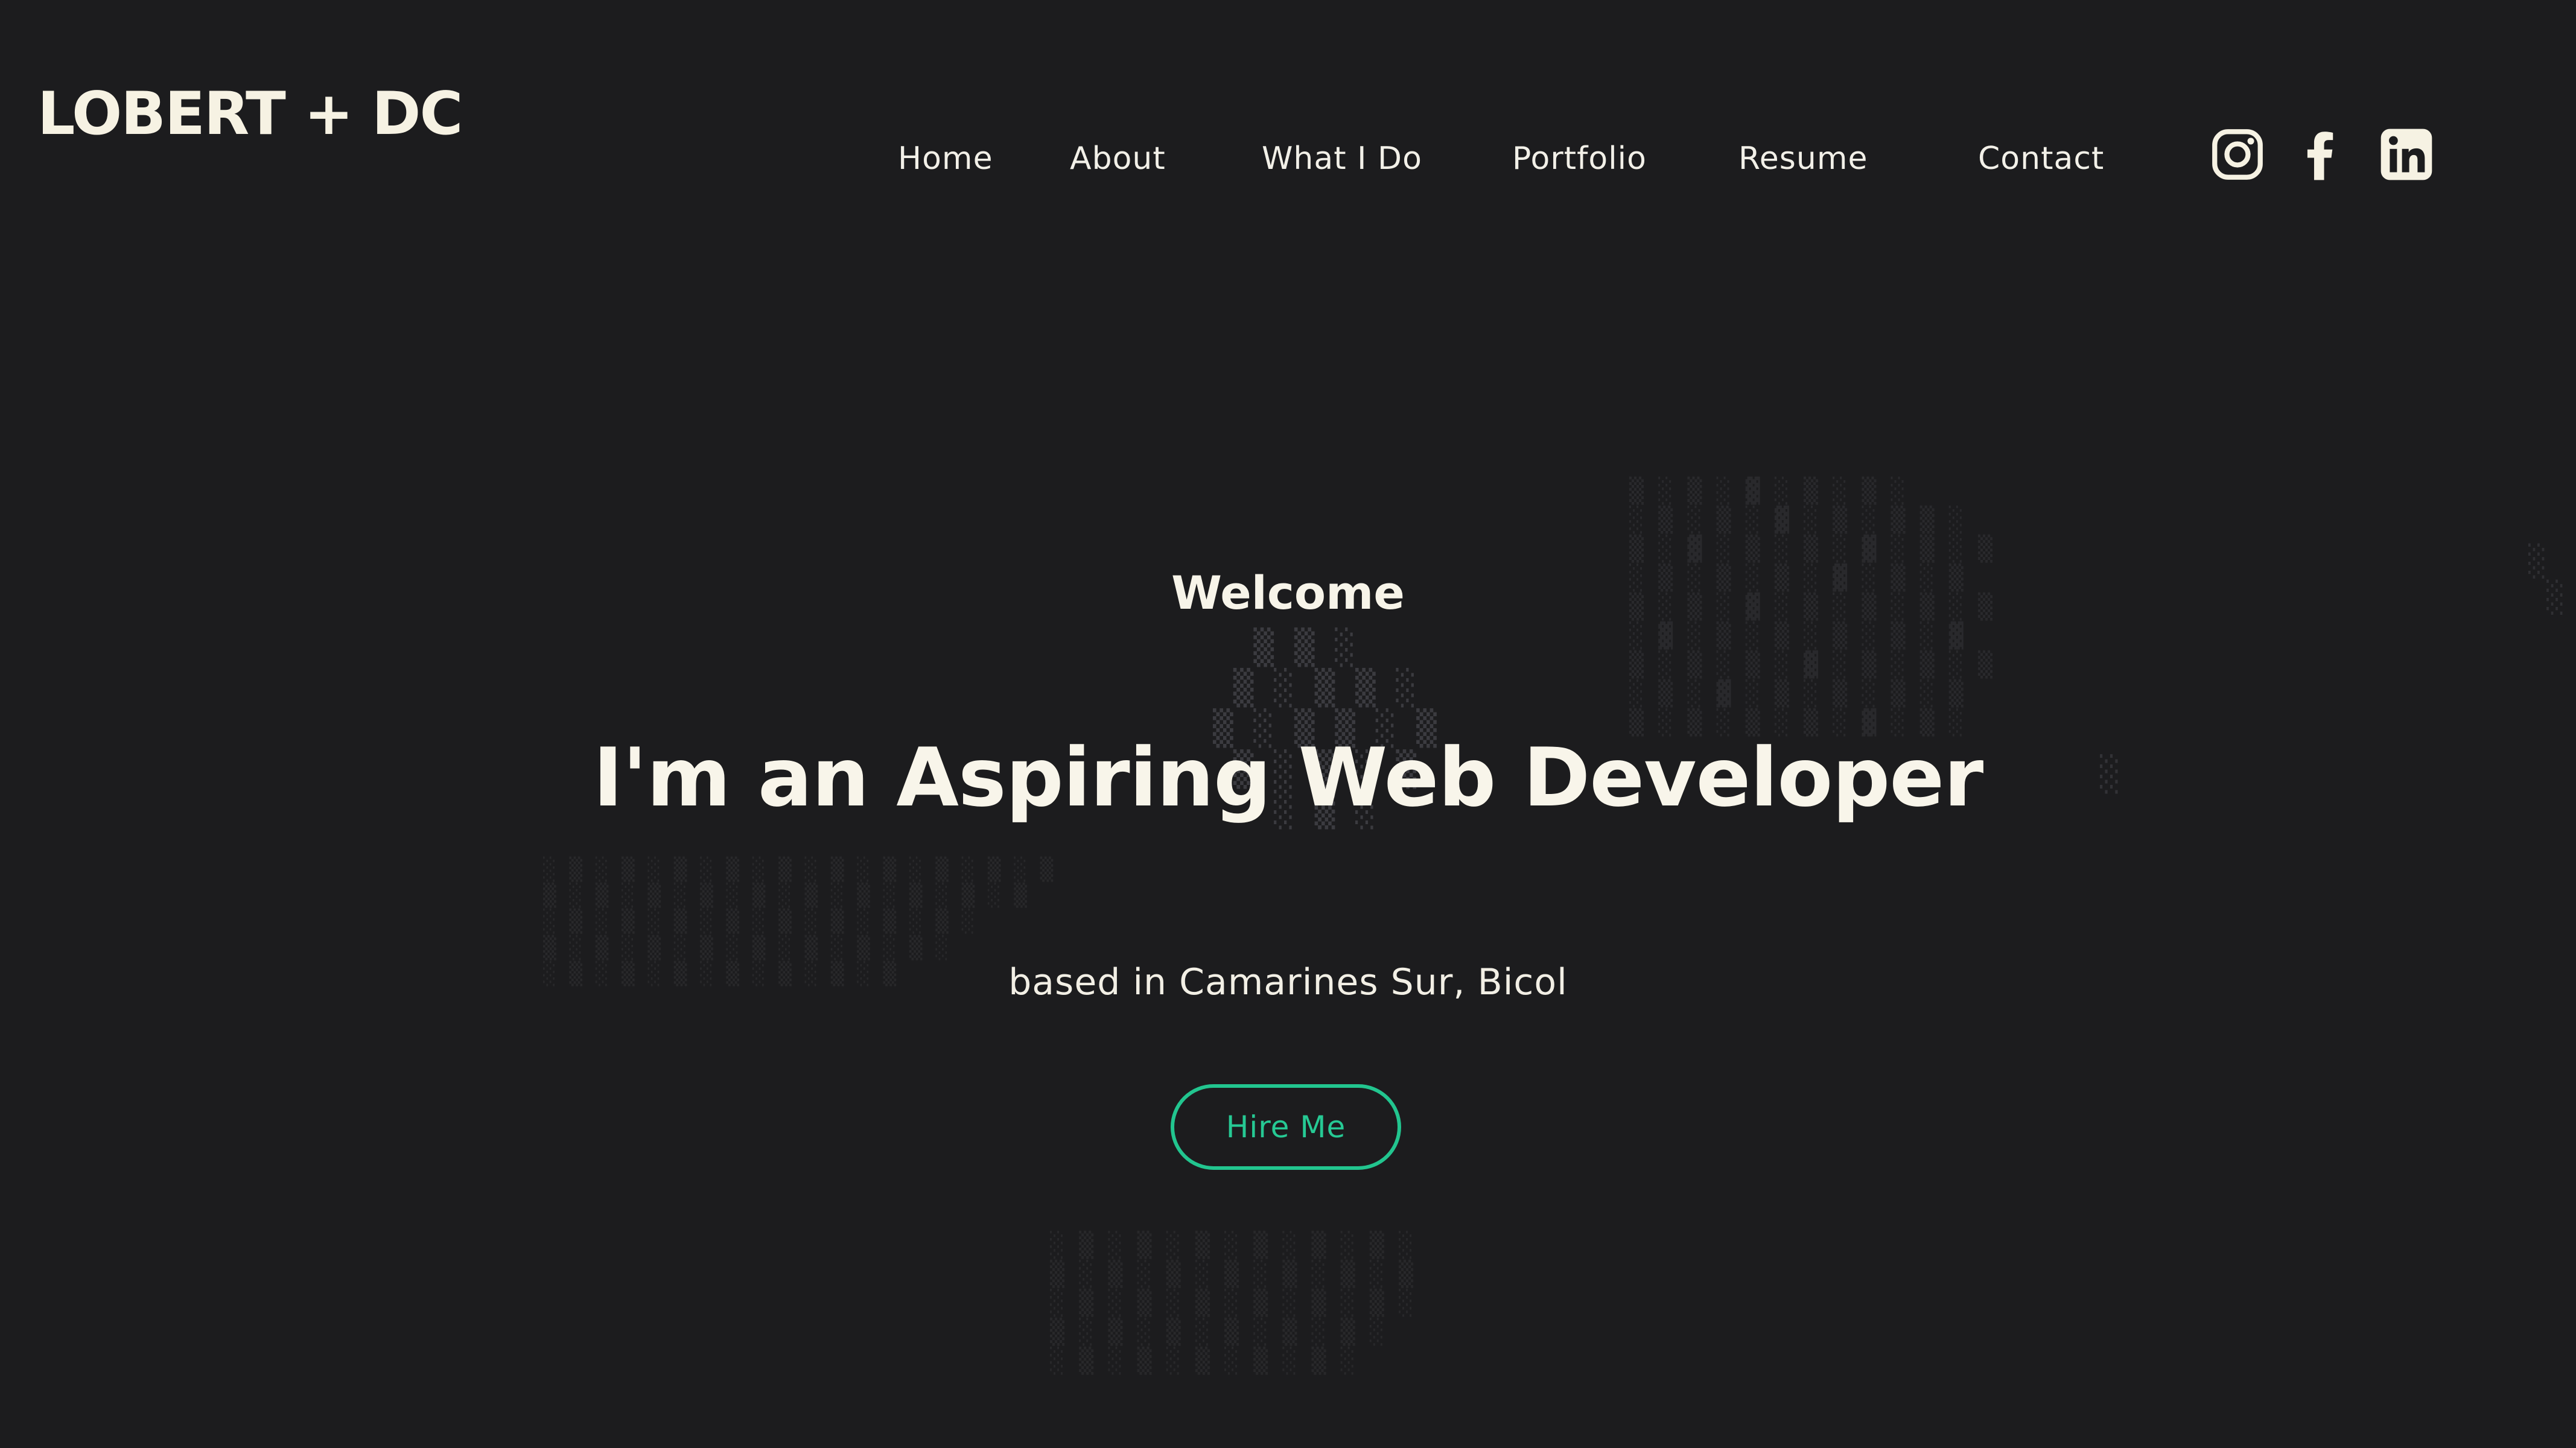 Image resolution: width=2576 pixels, height=1448 pixels. Describe the element at coordinates (2237, 154) in the screenshot. I see `instagram-icon` at that location.